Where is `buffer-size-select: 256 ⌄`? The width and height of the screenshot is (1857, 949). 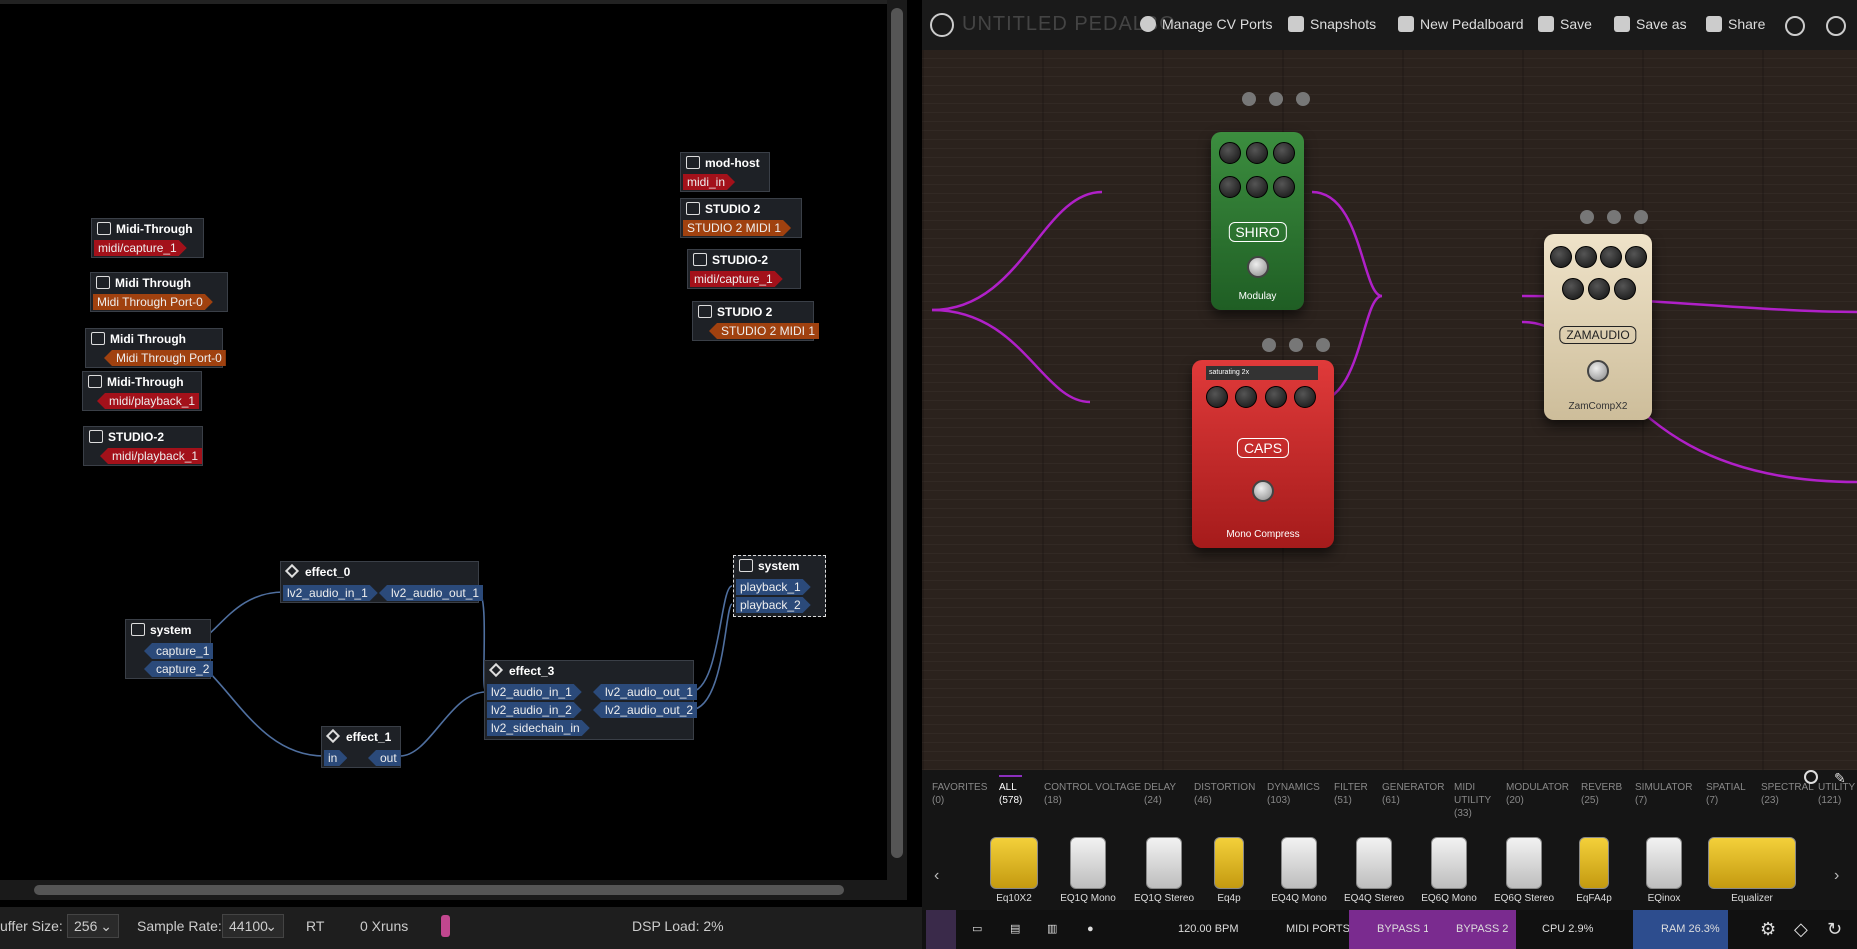 buffer-size-select: 256 ⌄ is located at coordinates (93, 926).